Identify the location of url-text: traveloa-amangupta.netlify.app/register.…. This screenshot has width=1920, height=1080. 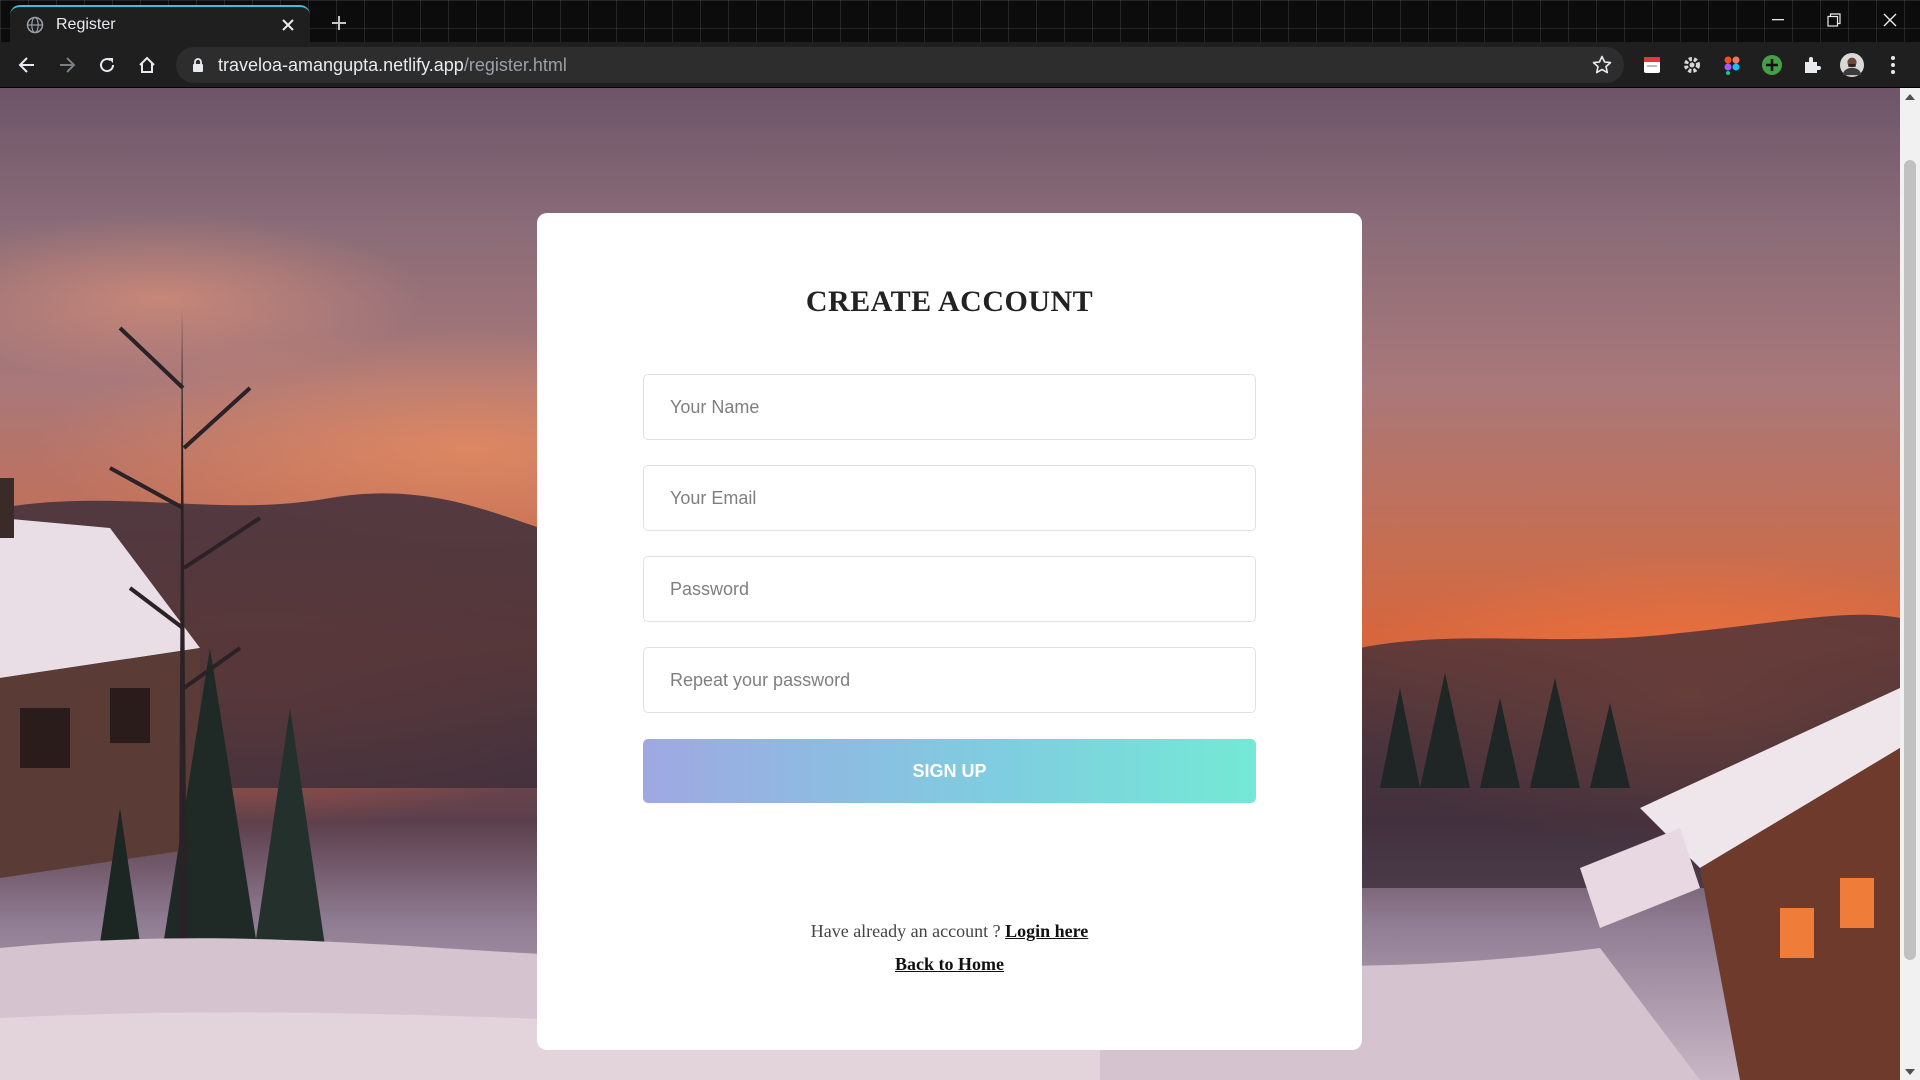
(392, 65).